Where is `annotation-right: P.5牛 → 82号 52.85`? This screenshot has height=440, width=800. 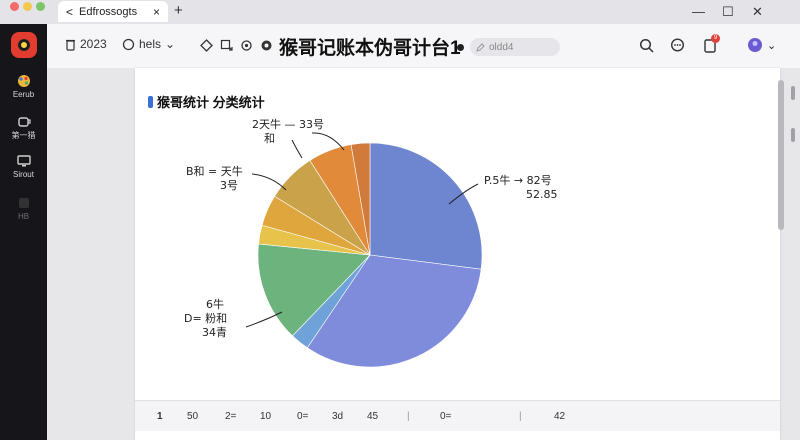 annotation-right: P.5牛 → 82号 52.85 is located at coordinates (521, 187).